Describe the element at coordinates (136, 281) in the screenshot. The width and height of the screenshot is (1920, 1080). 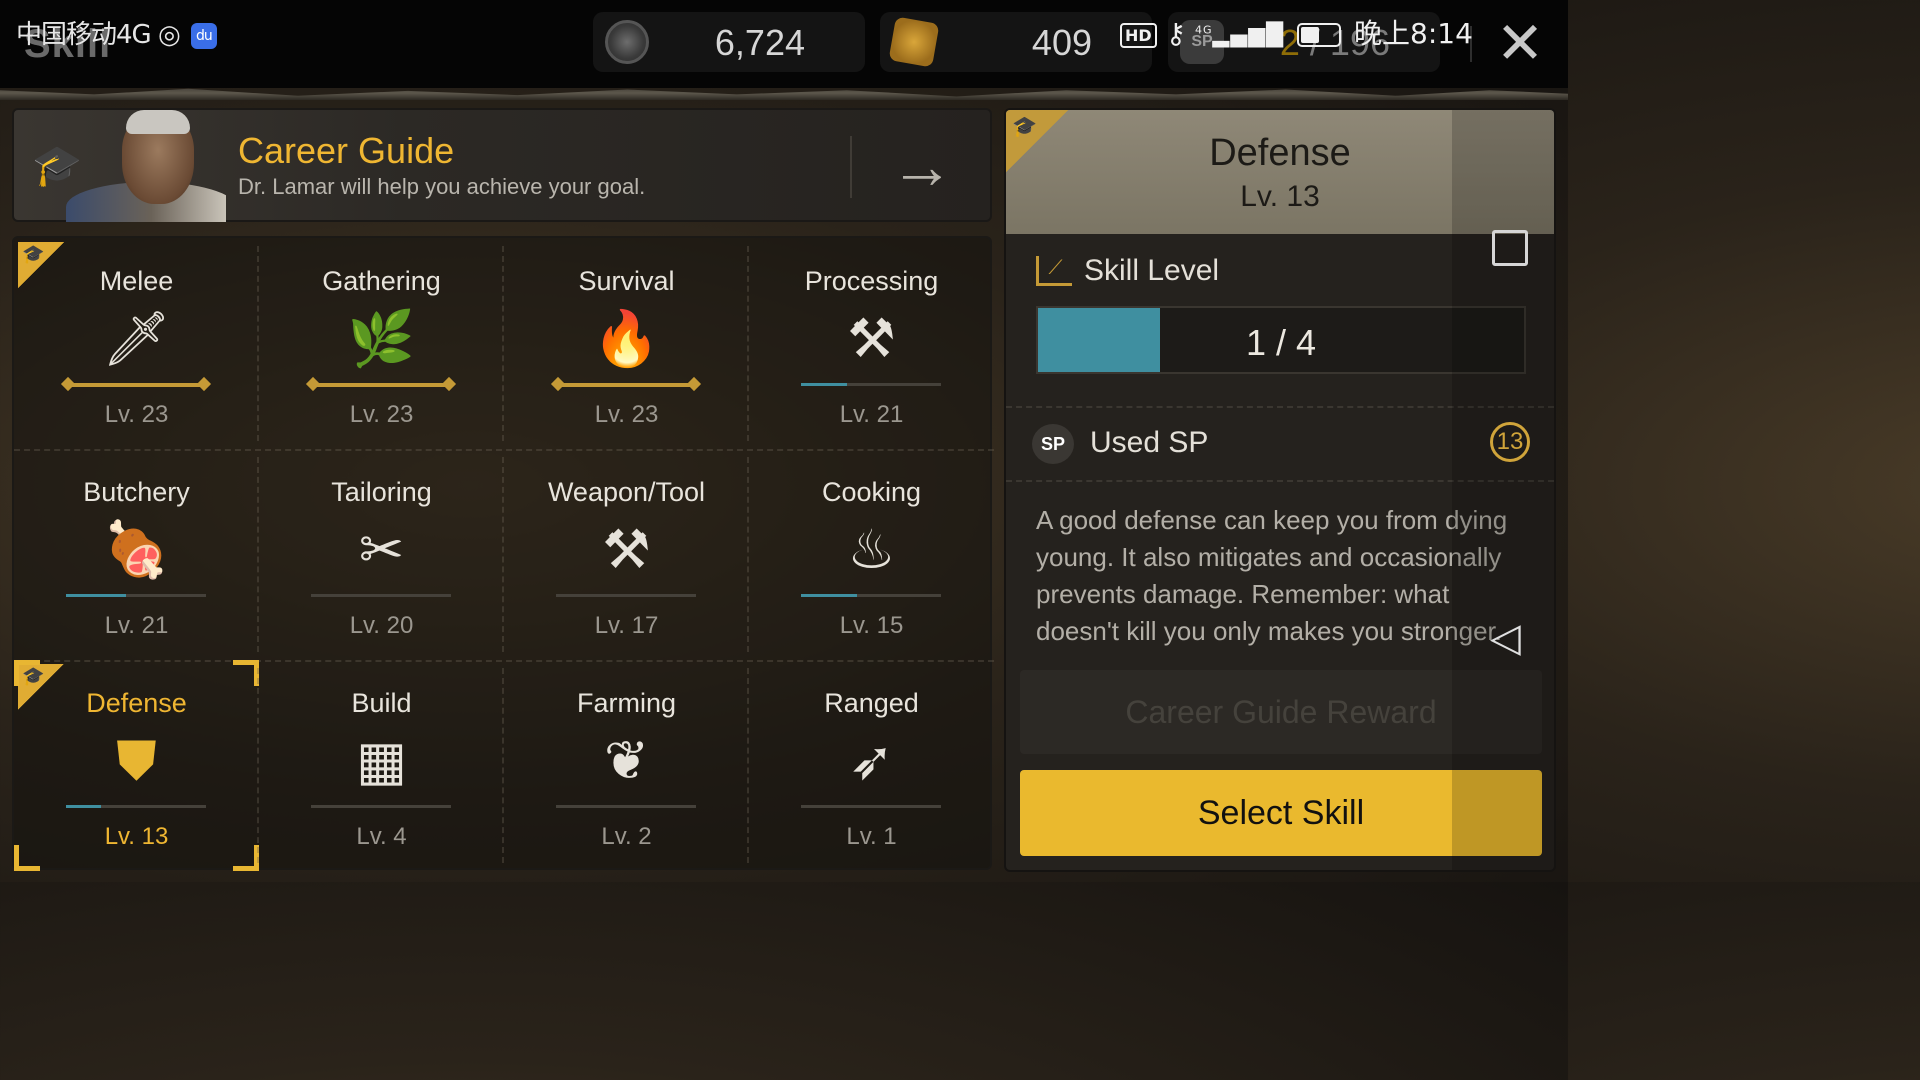
I see `skill-name: Melee` at that location.